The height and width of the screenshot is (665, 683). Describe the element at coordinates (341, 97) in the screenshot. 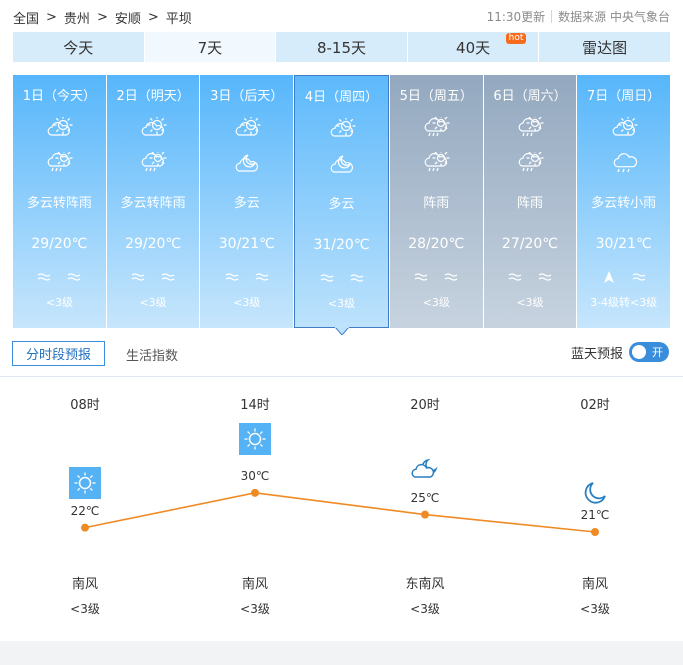

I see `day-date: 4日（周四）` at that location.